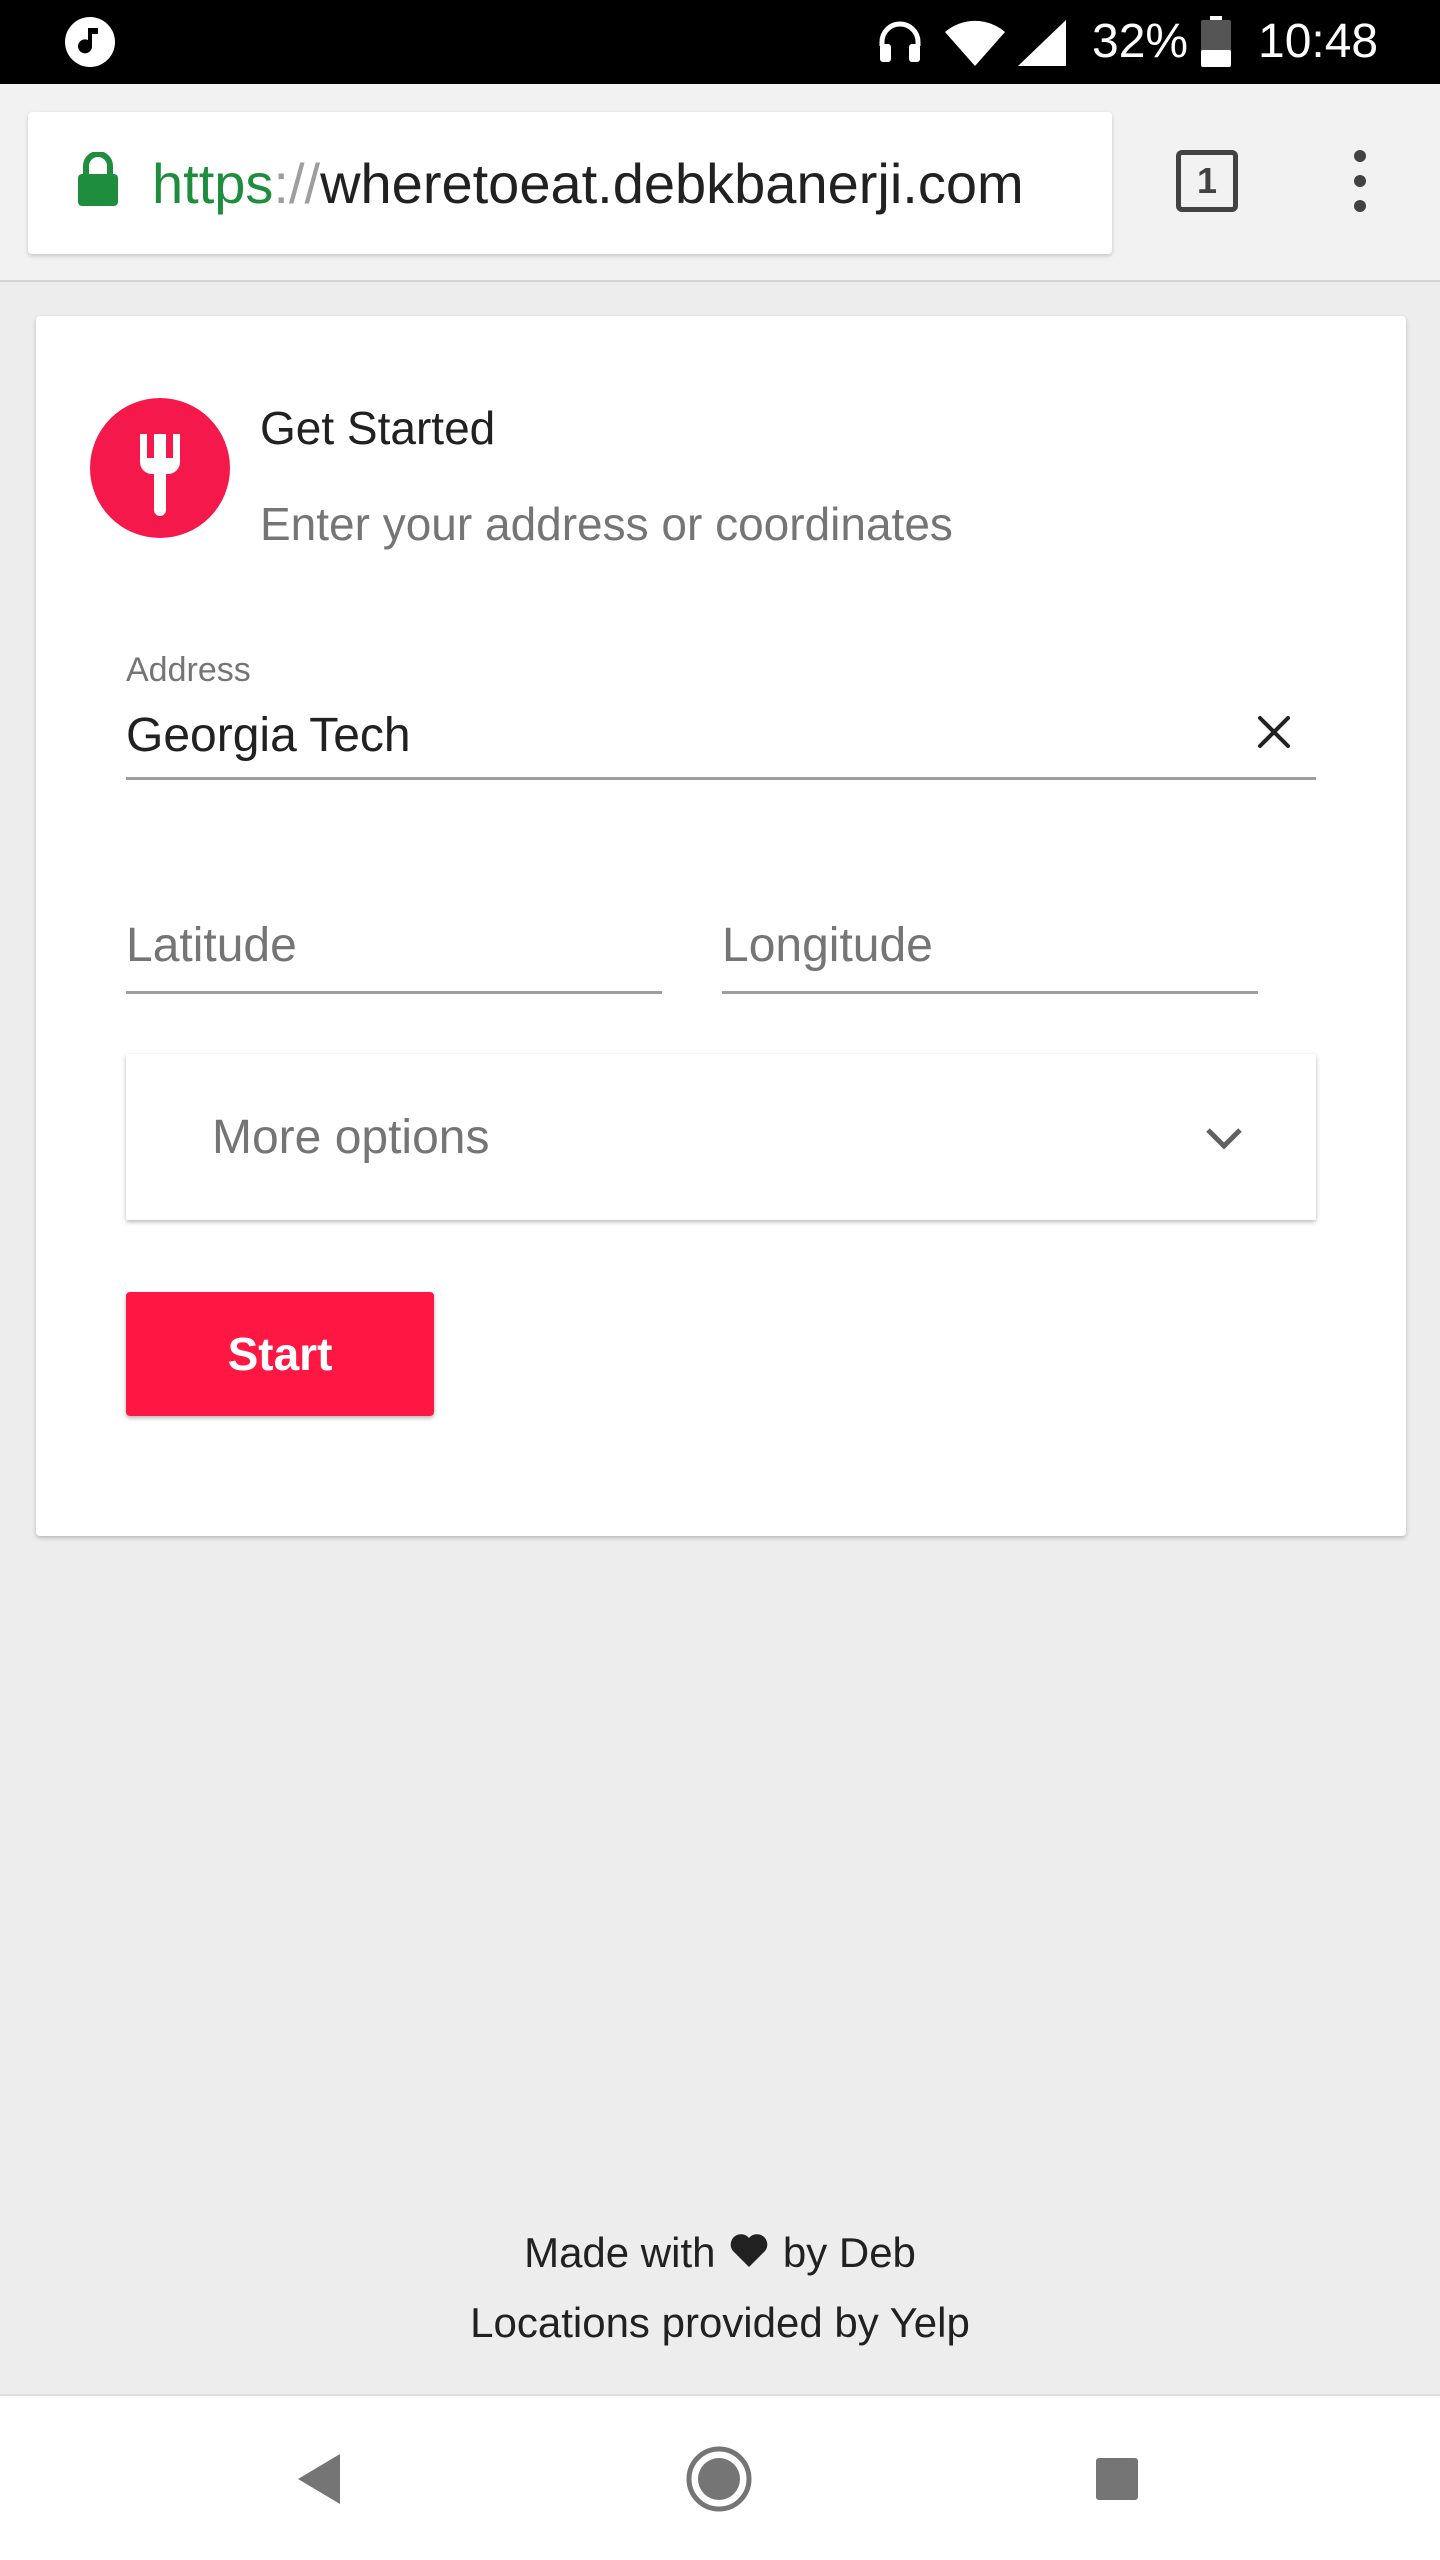 The image size is (1440, 2560). What do you see at coordinates (720, 2322) in the screenshot?
I see `yelp-credit: Locations provided by Yelp` at bounding box center [720, 2322].